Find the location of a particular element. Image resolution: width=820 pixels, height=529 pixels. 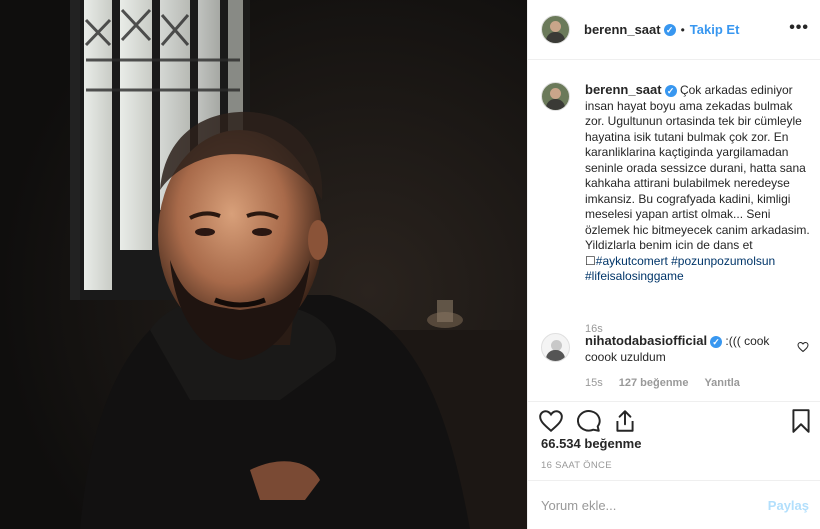

more-options-icon: ••• is located at coordinates (799, 28).